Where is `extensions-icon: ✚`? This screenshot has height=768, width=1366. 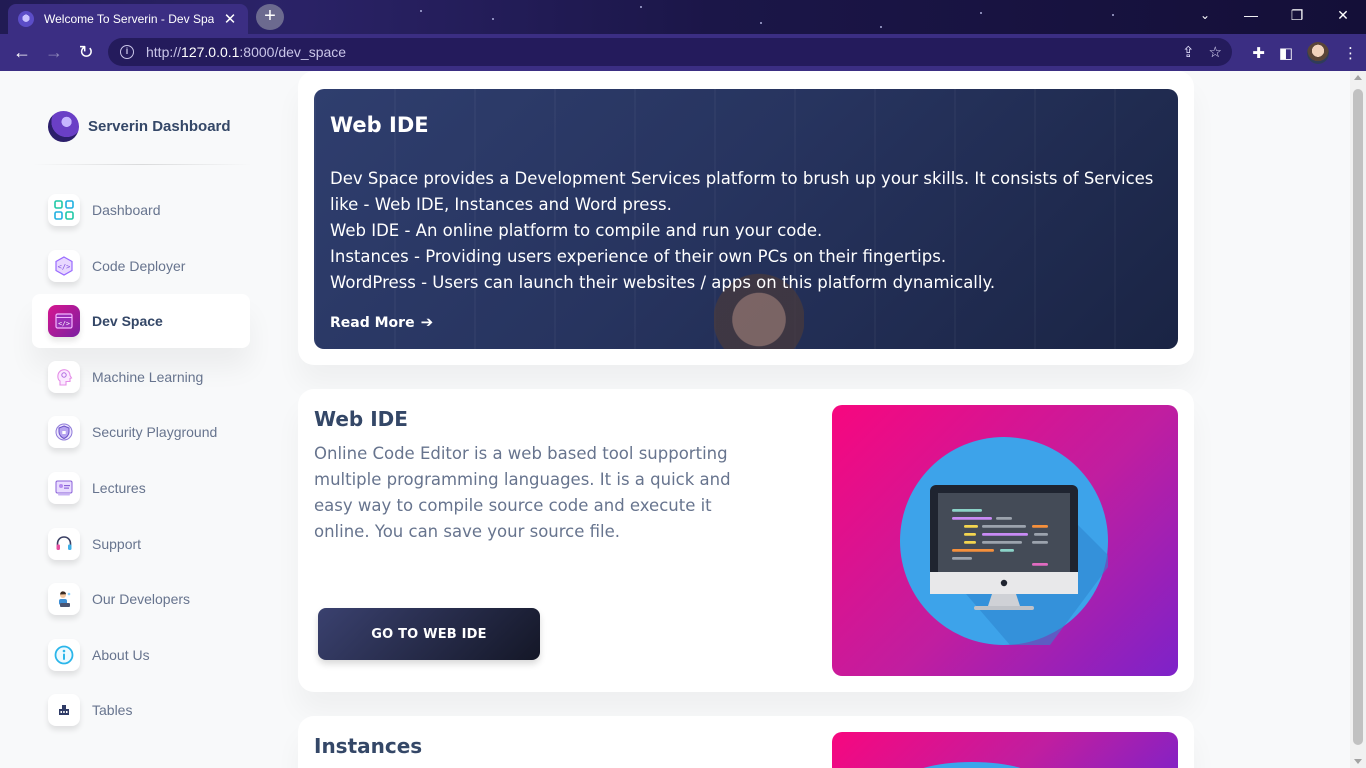 extensions-icon: ✚ is located at coordinates (1258, 53).